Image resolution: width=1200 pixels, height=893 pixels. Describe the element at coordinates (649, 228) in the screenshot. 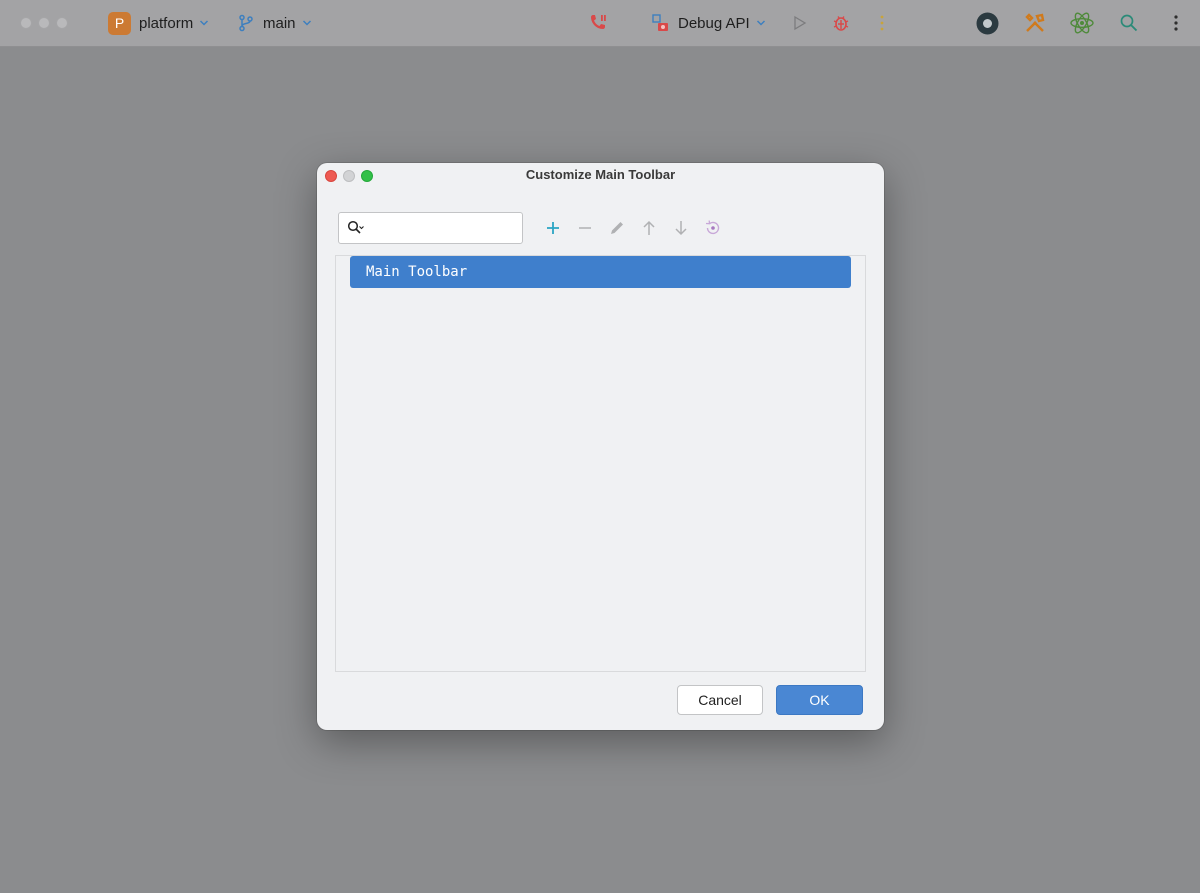

I see `move-up-icon` at that location.